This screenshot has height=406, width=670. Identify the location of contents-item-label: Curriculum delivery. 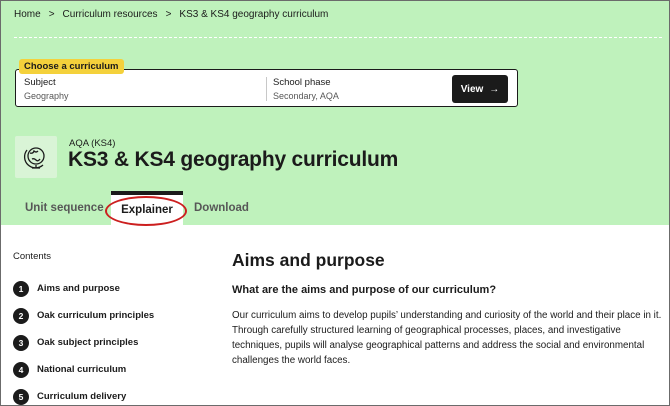
(82, 396).